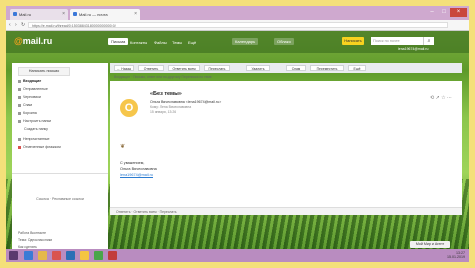 This screenshot has height=268, width=475. Describe the element at coordinates (29, 97) in the screenshot. I see `folder-drafts: Черновики` at that location.